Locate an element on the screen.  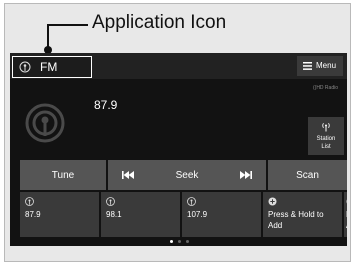
station-list-line2: List is located at coordinates (326, 147).